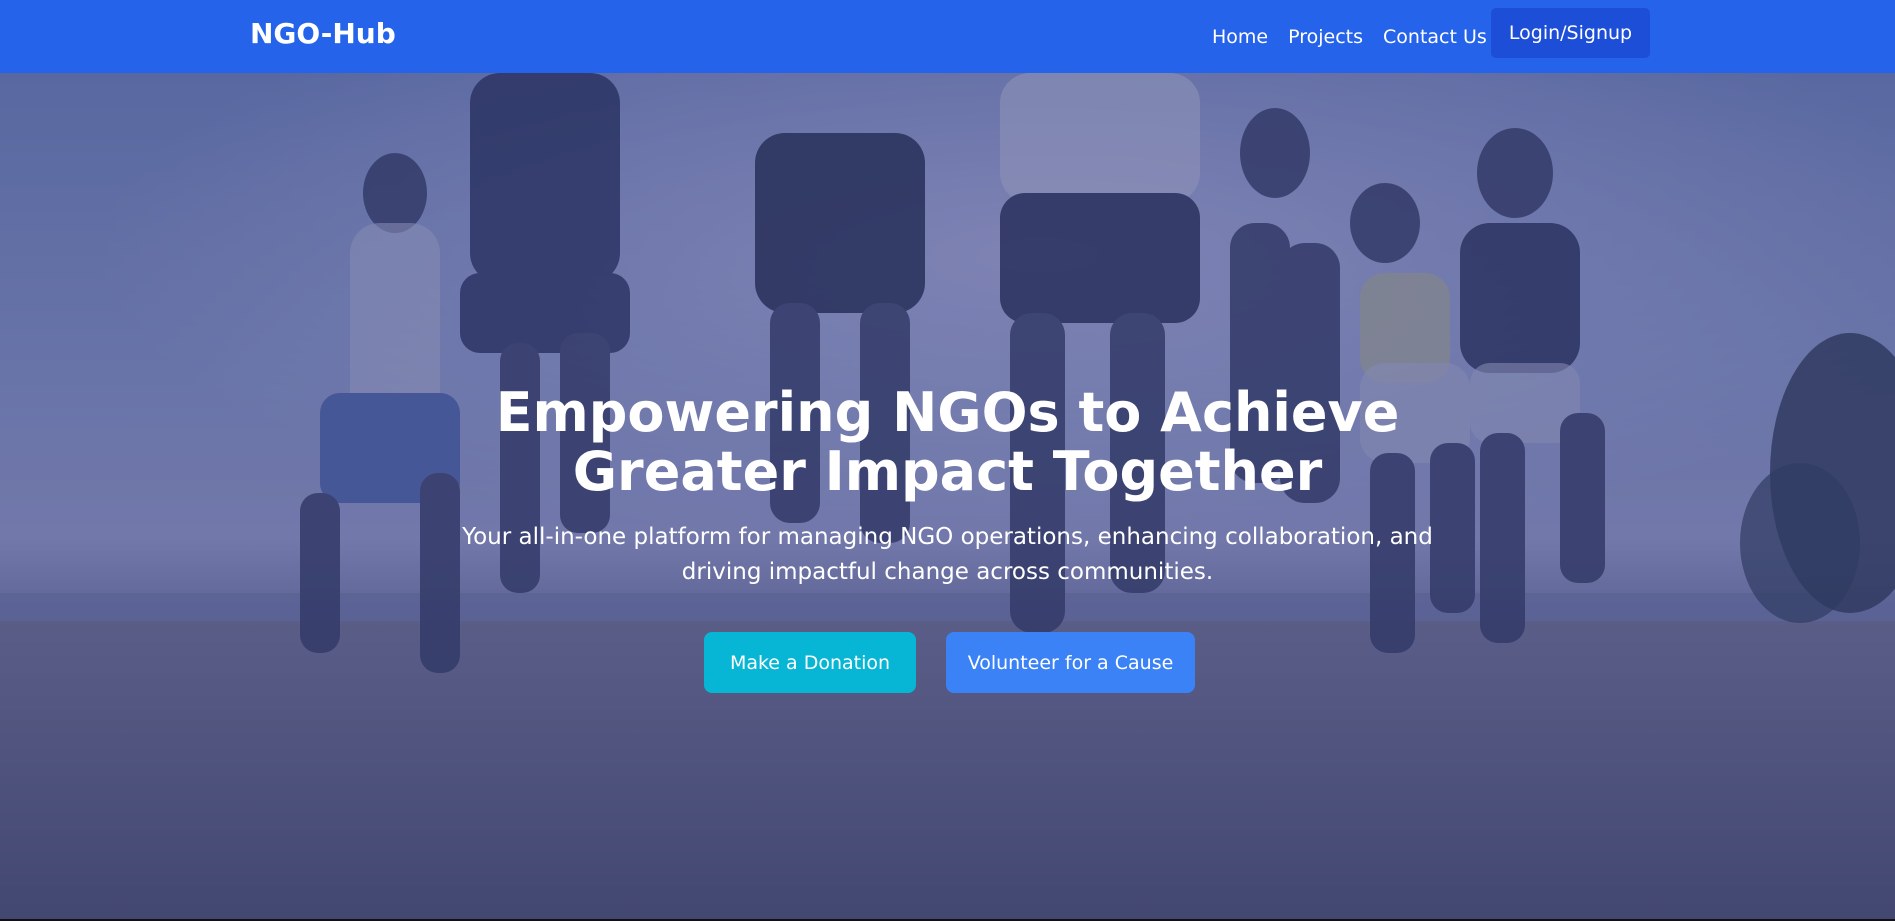 The width and height of the screenshot is (1895, 921). Describe the element at coordinates (1070, 662) in the screenshot. I see `volunteer-button: Volunteer for a Cause` at that location.